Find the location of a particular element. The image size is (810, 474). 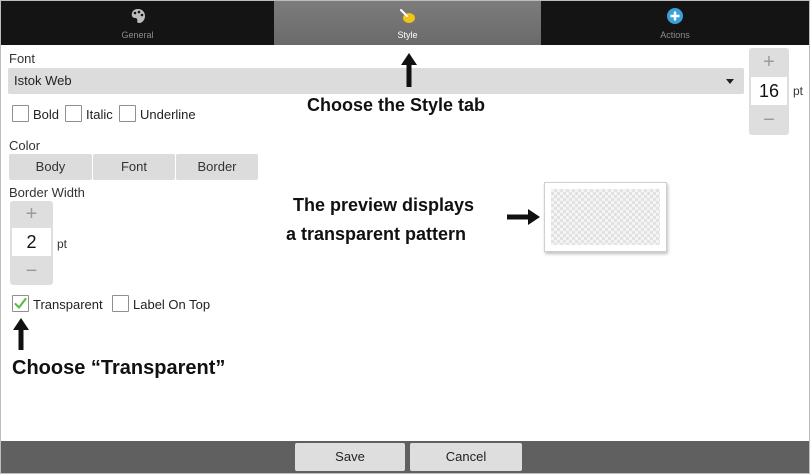

font-size-decrease-button: − is located at coordinates (769, 120).